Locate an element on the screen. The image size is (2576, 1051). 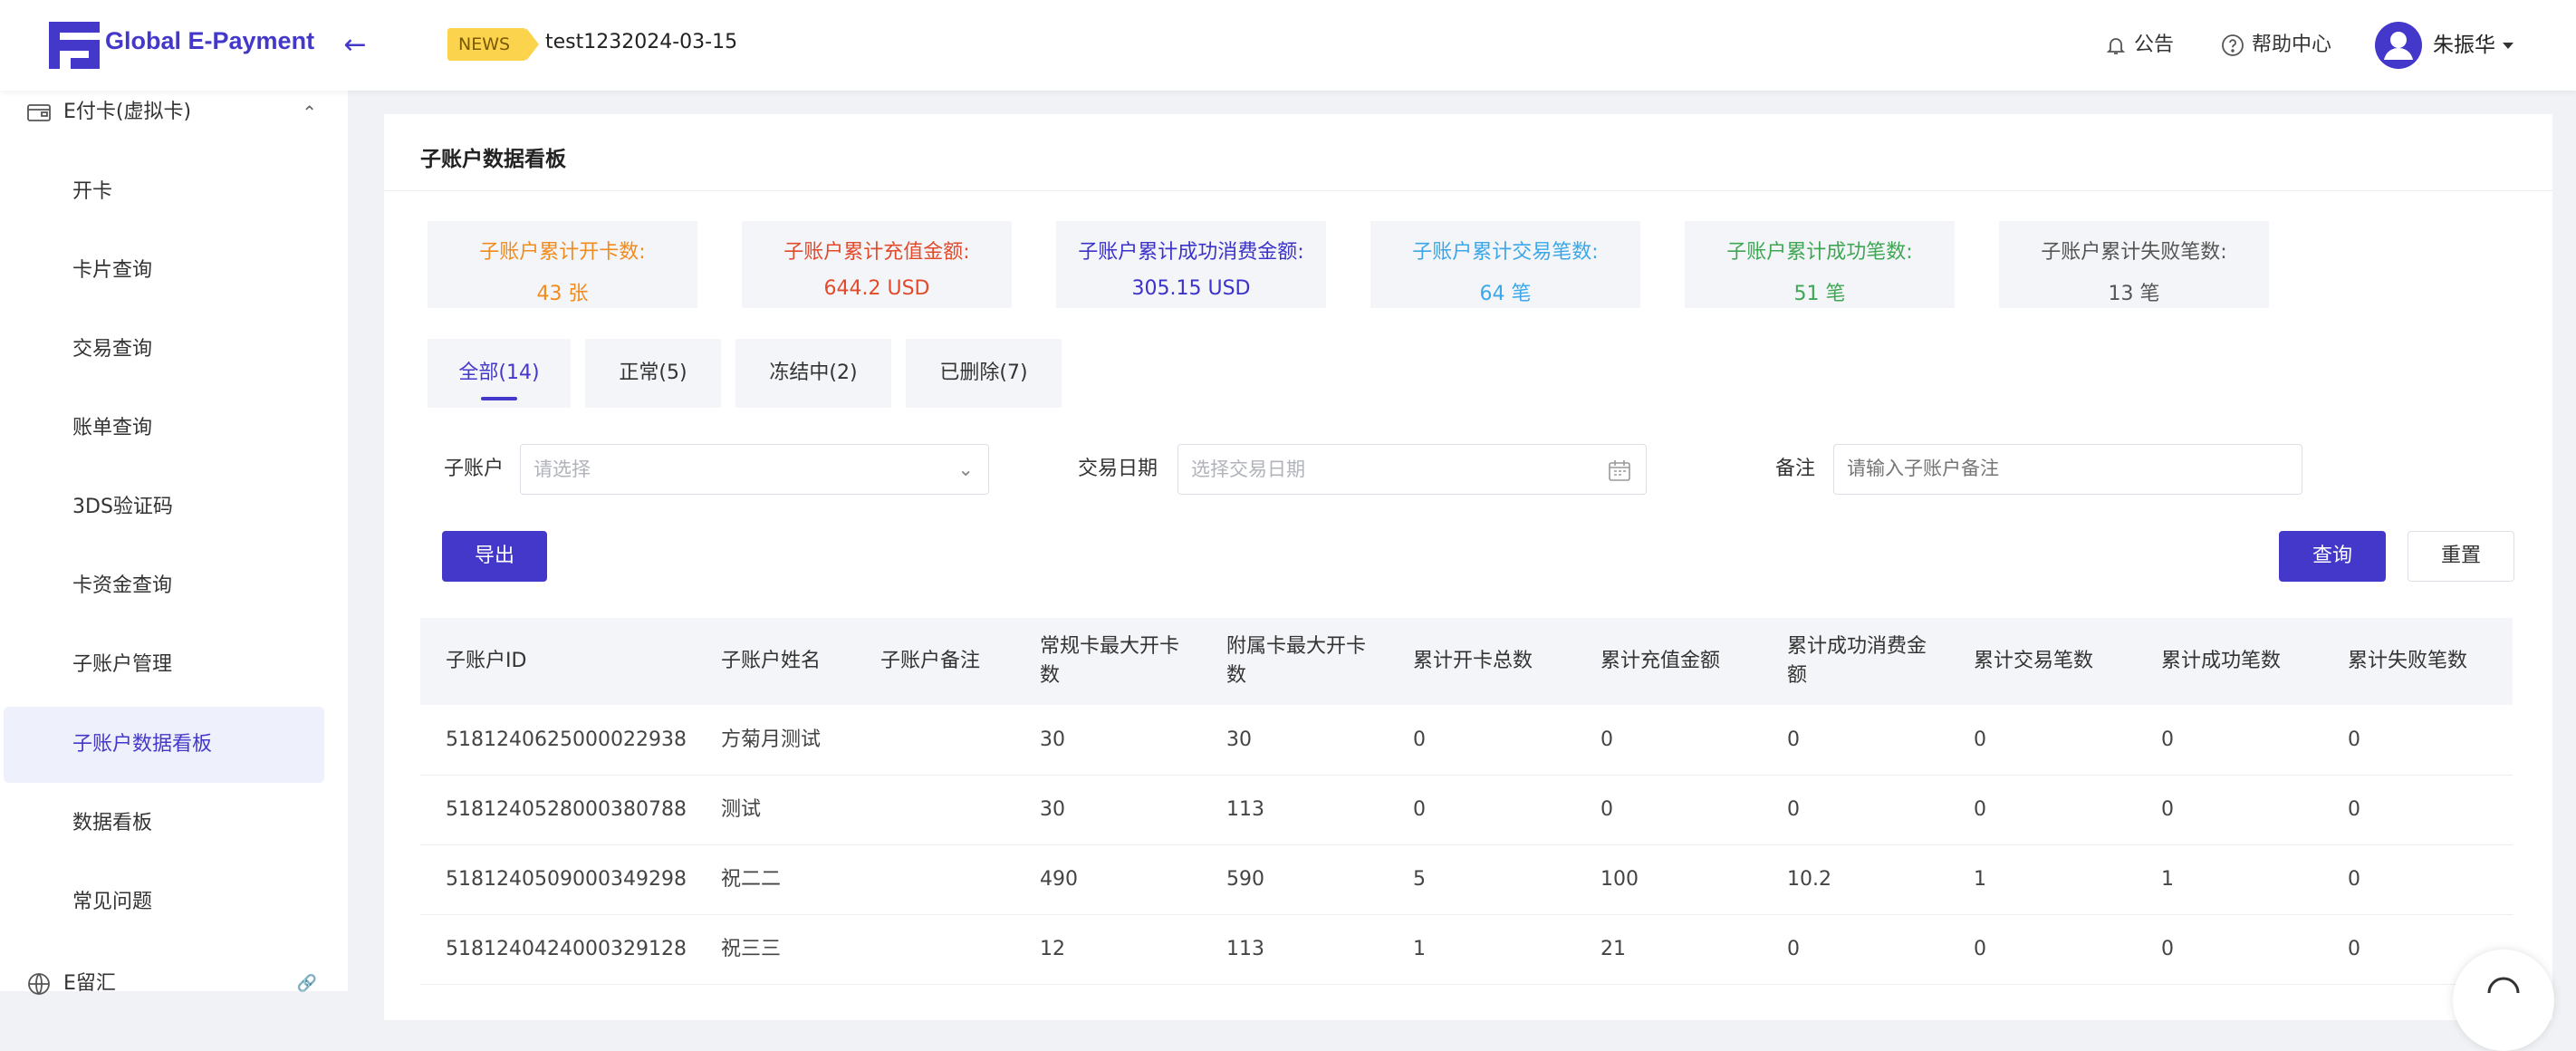
cell-subaccount-name: 方菊月测试 is located at coordinates (771, 739).